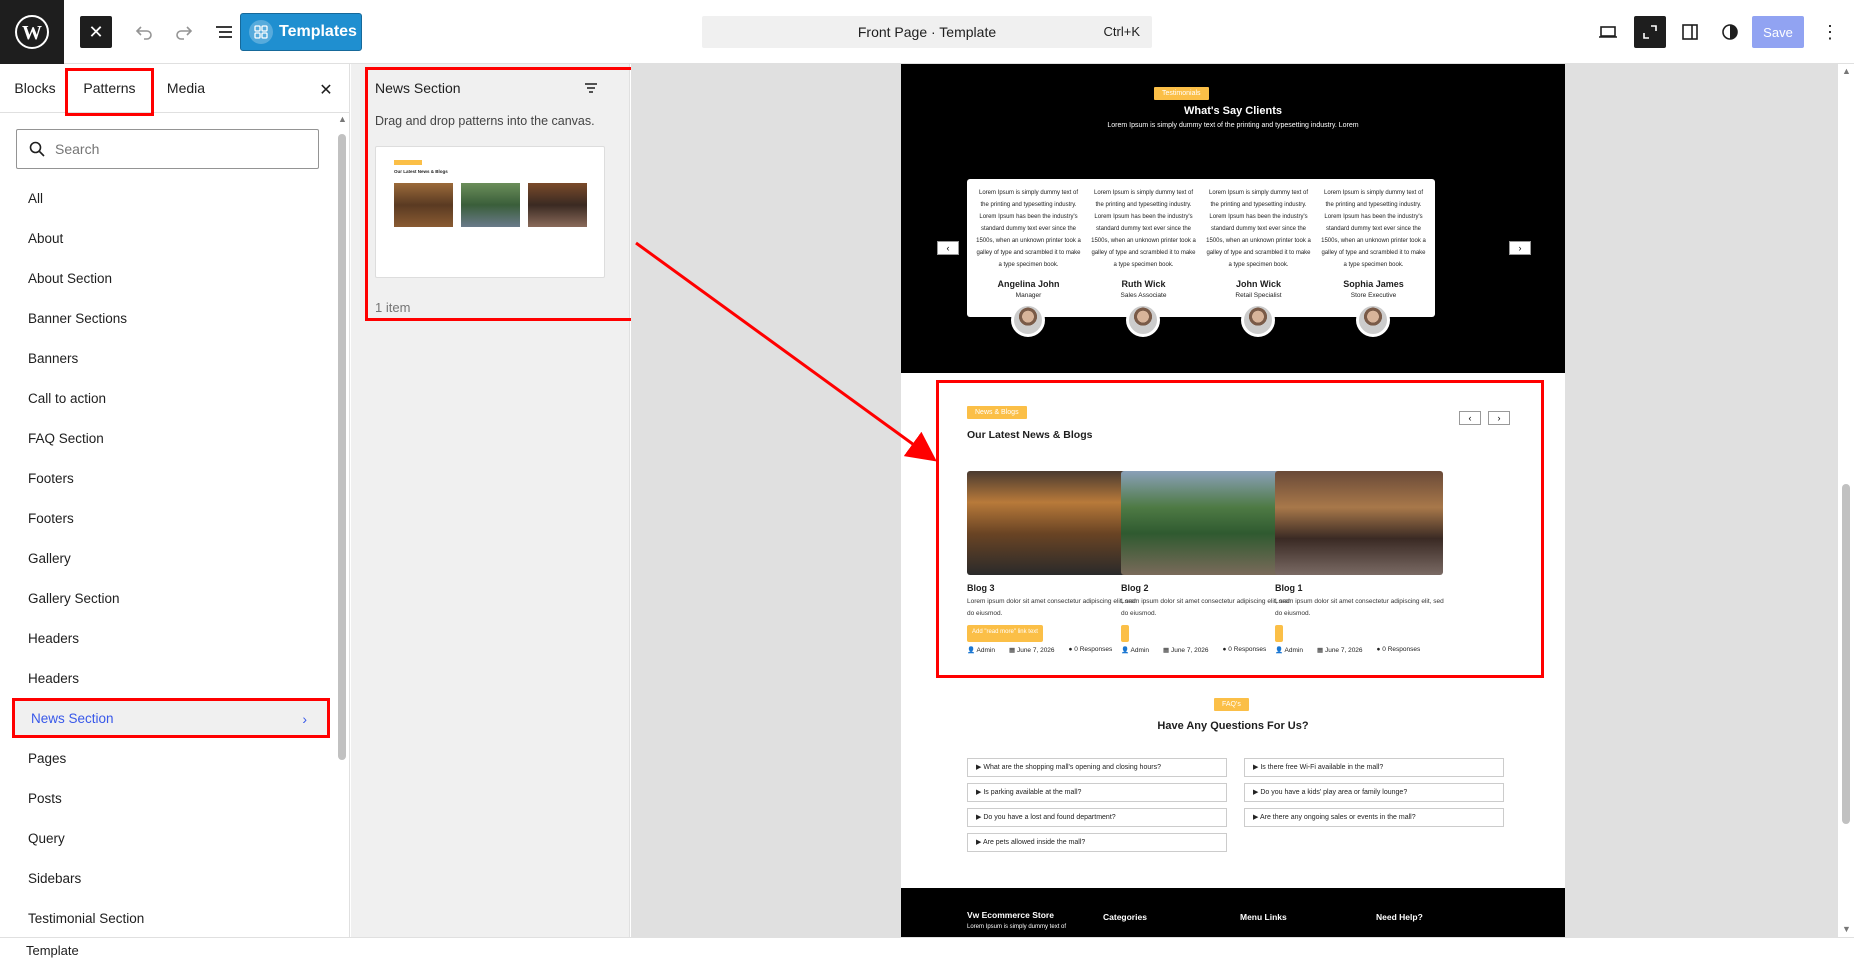  Describe the element at coordinates (171, 917) in the screenshot. I see `category-item: Testimonial Section` at that location.